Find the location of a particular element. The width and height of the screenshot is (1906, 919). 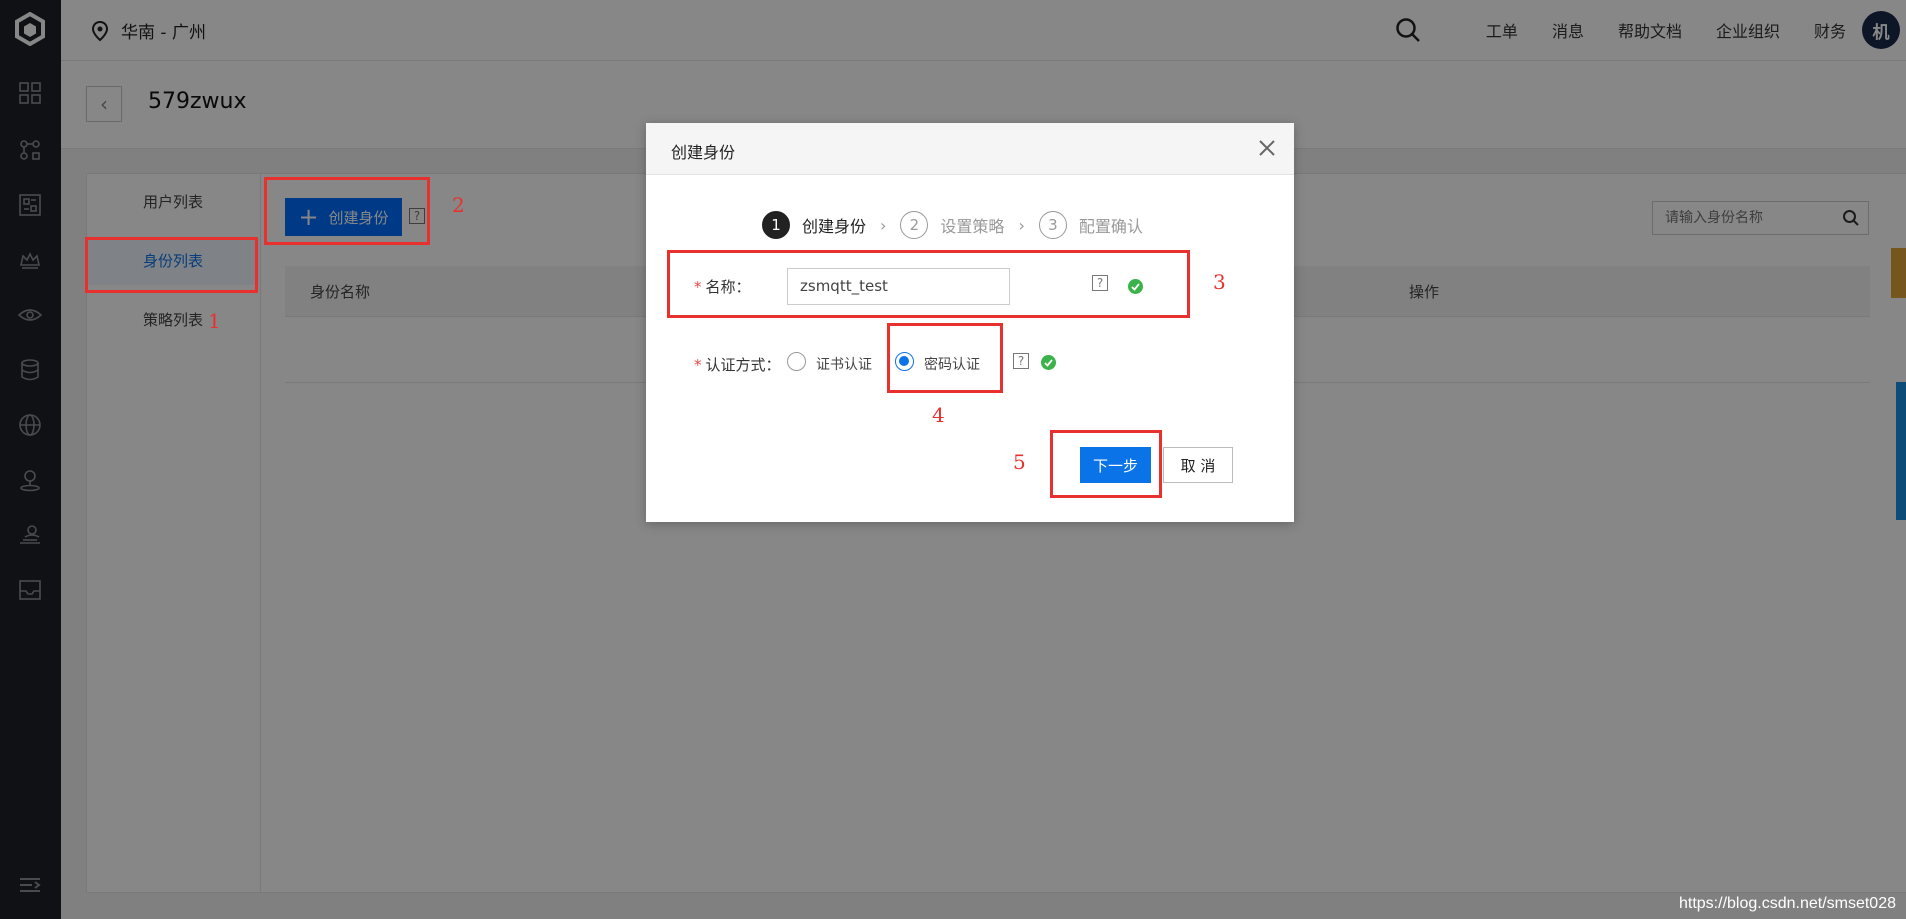

auth-method-label: * 认证方式： is located at coordinates (737, 364).